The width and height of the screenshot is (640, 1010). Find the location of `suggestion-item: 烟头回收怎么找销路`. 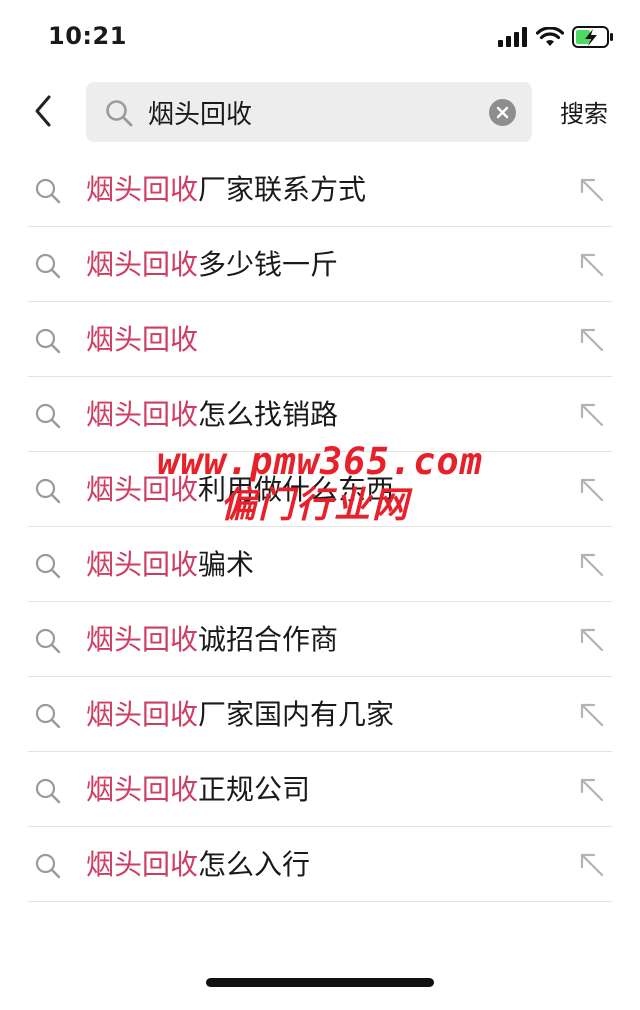

suggestion-item: 烟头回收怎么找销路 is located at coordinates (320, 414).